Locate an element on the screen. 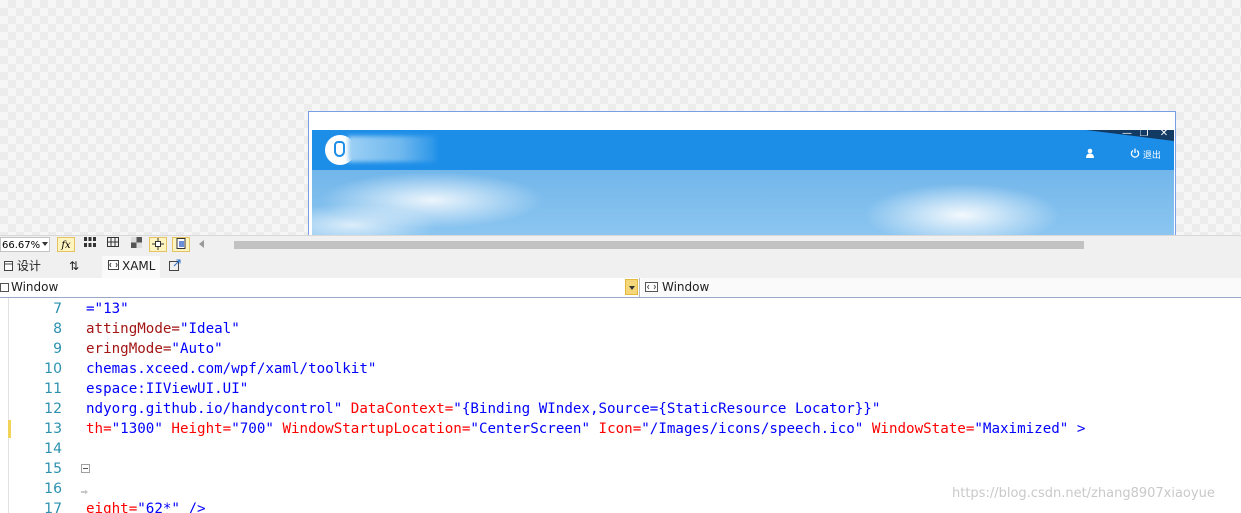  line-number: 11 is located at coordinates (53, 389).